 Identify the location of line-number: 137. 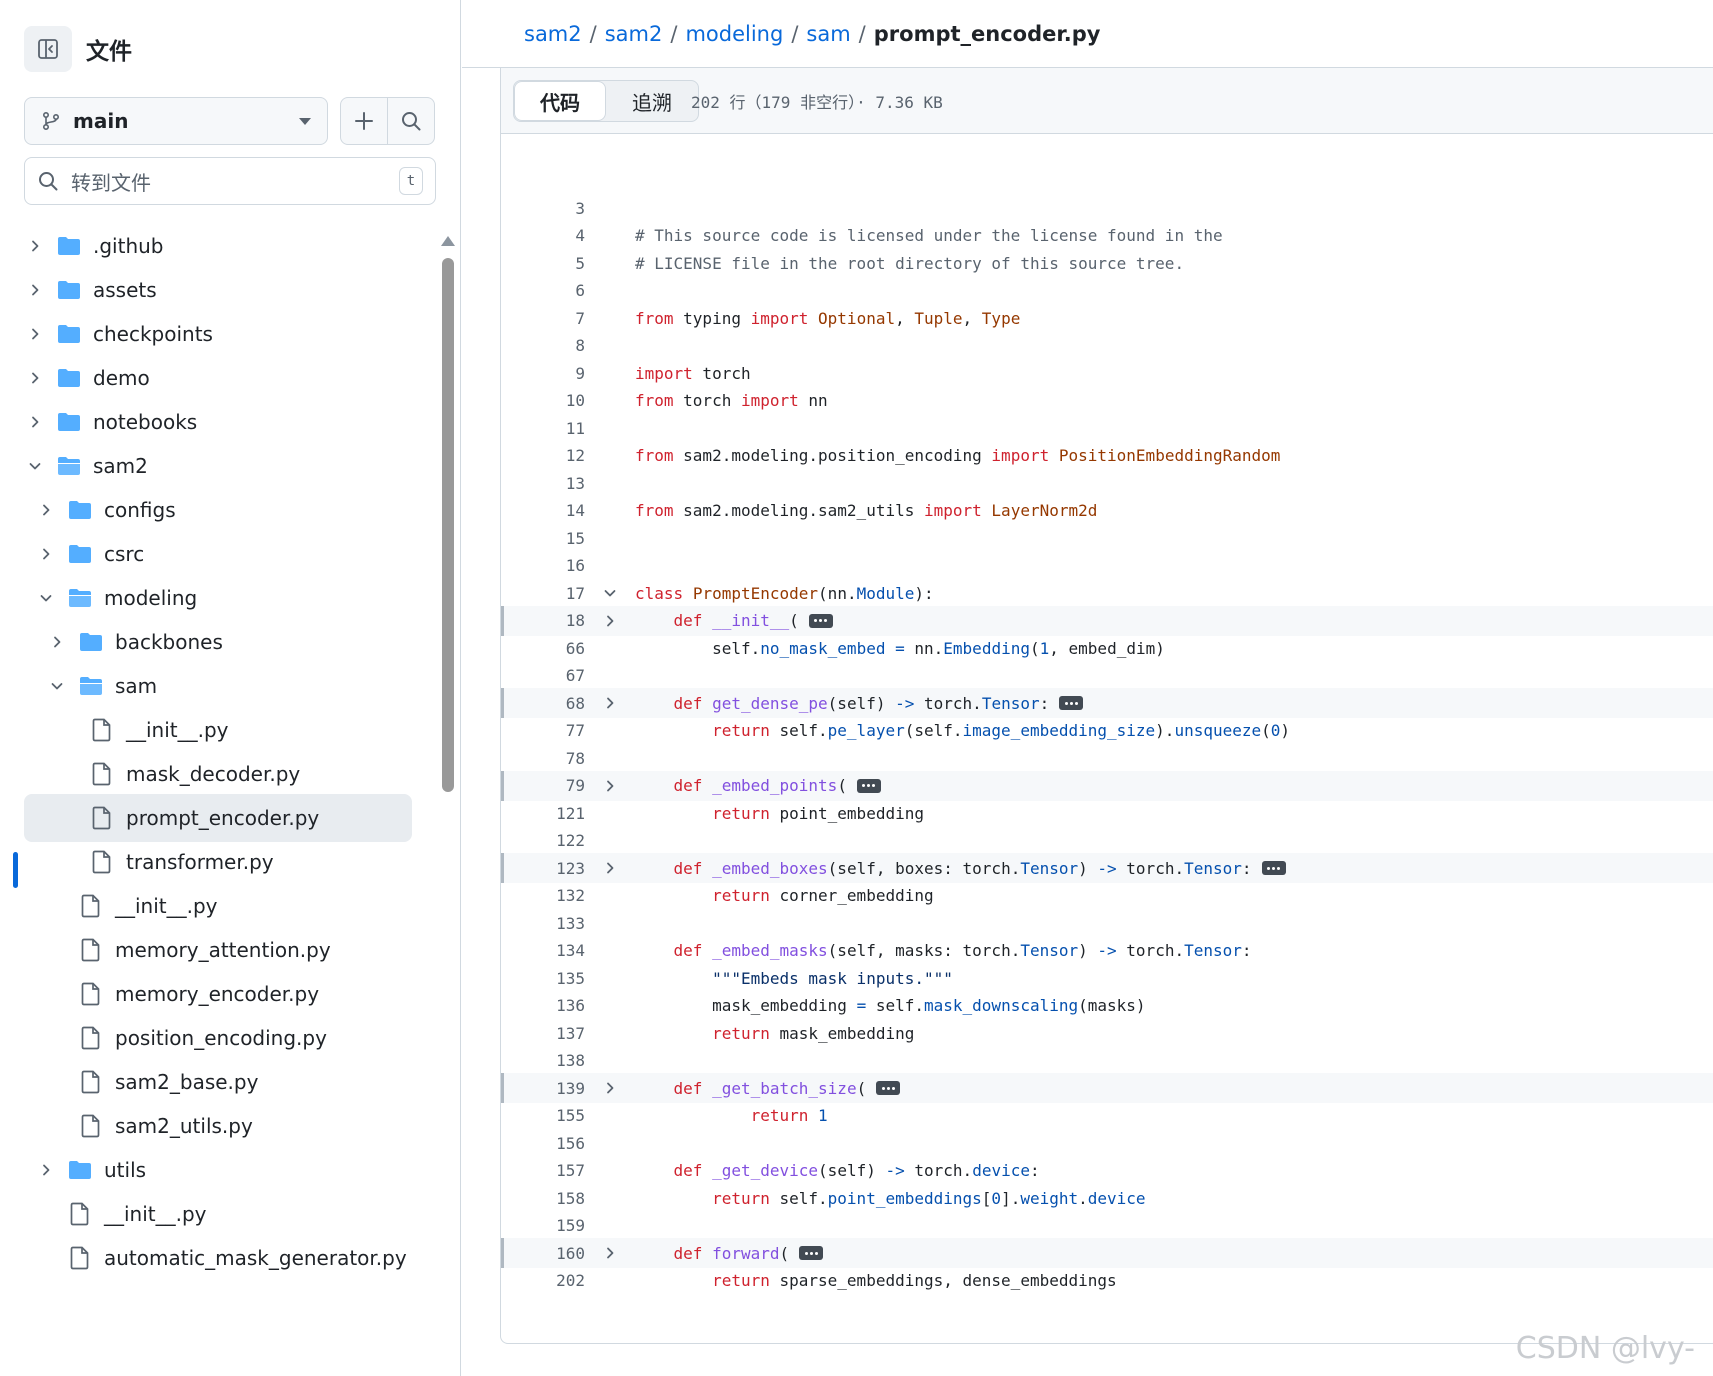
(543, 1033).